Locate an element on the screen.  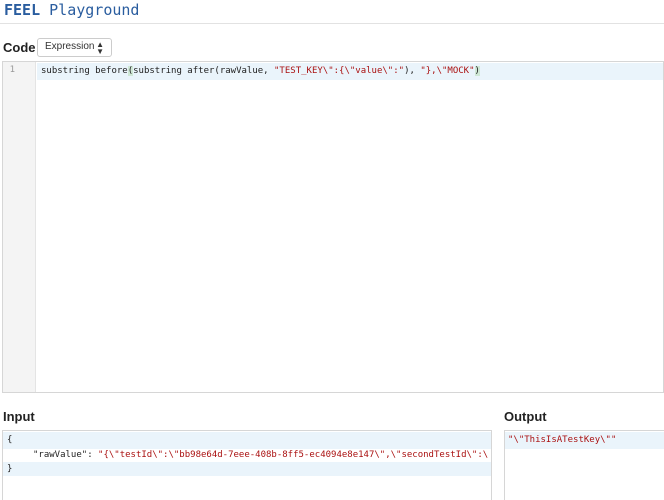
input-label: Input is located at coordinates (19, 416).